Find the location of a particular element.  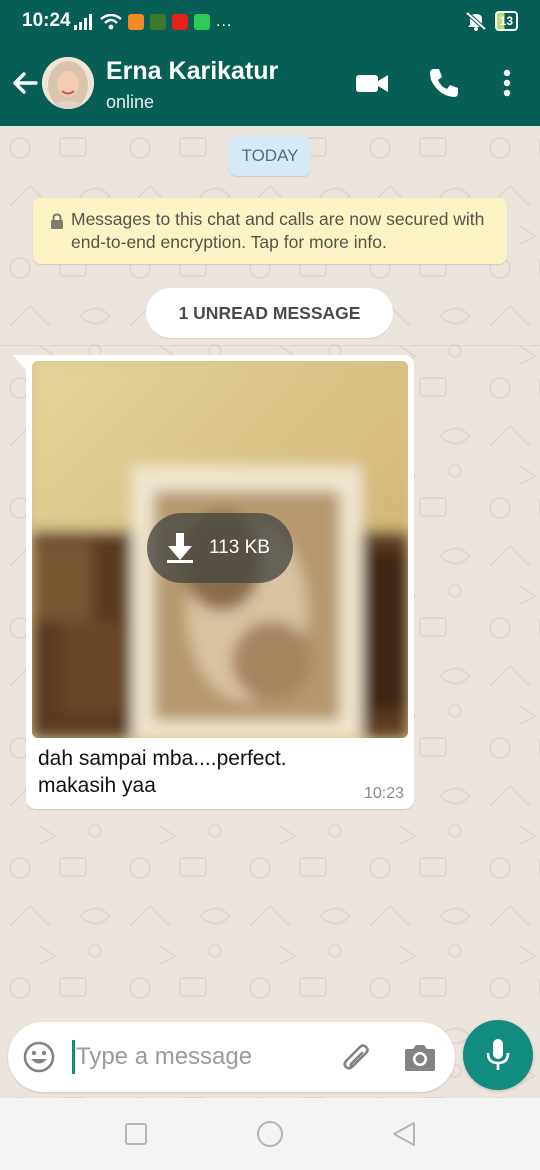

contact-name: Erna Karikatur is located at coordinates (192, 71).